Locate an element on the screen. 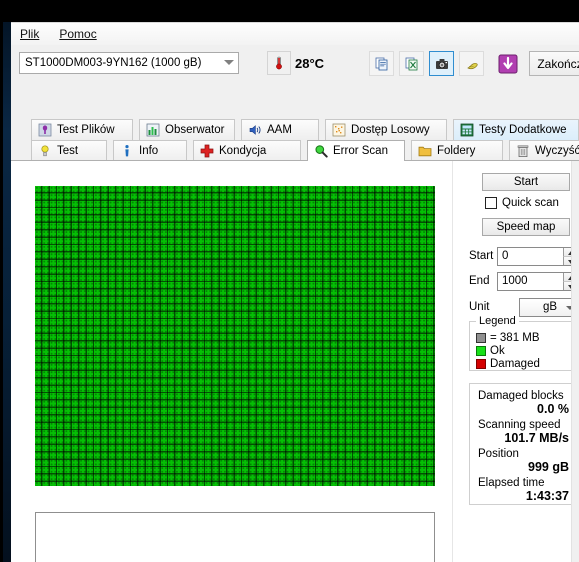 Image resolution: width=579 pixels, height=562 pixels. info-icon is located at coordinates (127, 151).